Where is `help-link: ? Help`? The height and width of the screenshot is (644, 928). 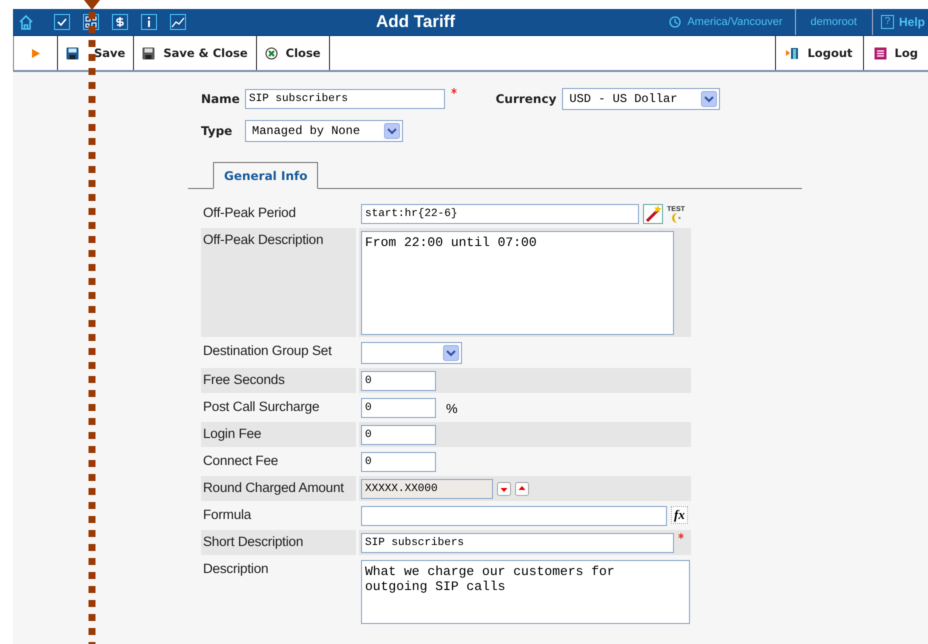 help-link: ? Help is located at coordinates (900, 22).